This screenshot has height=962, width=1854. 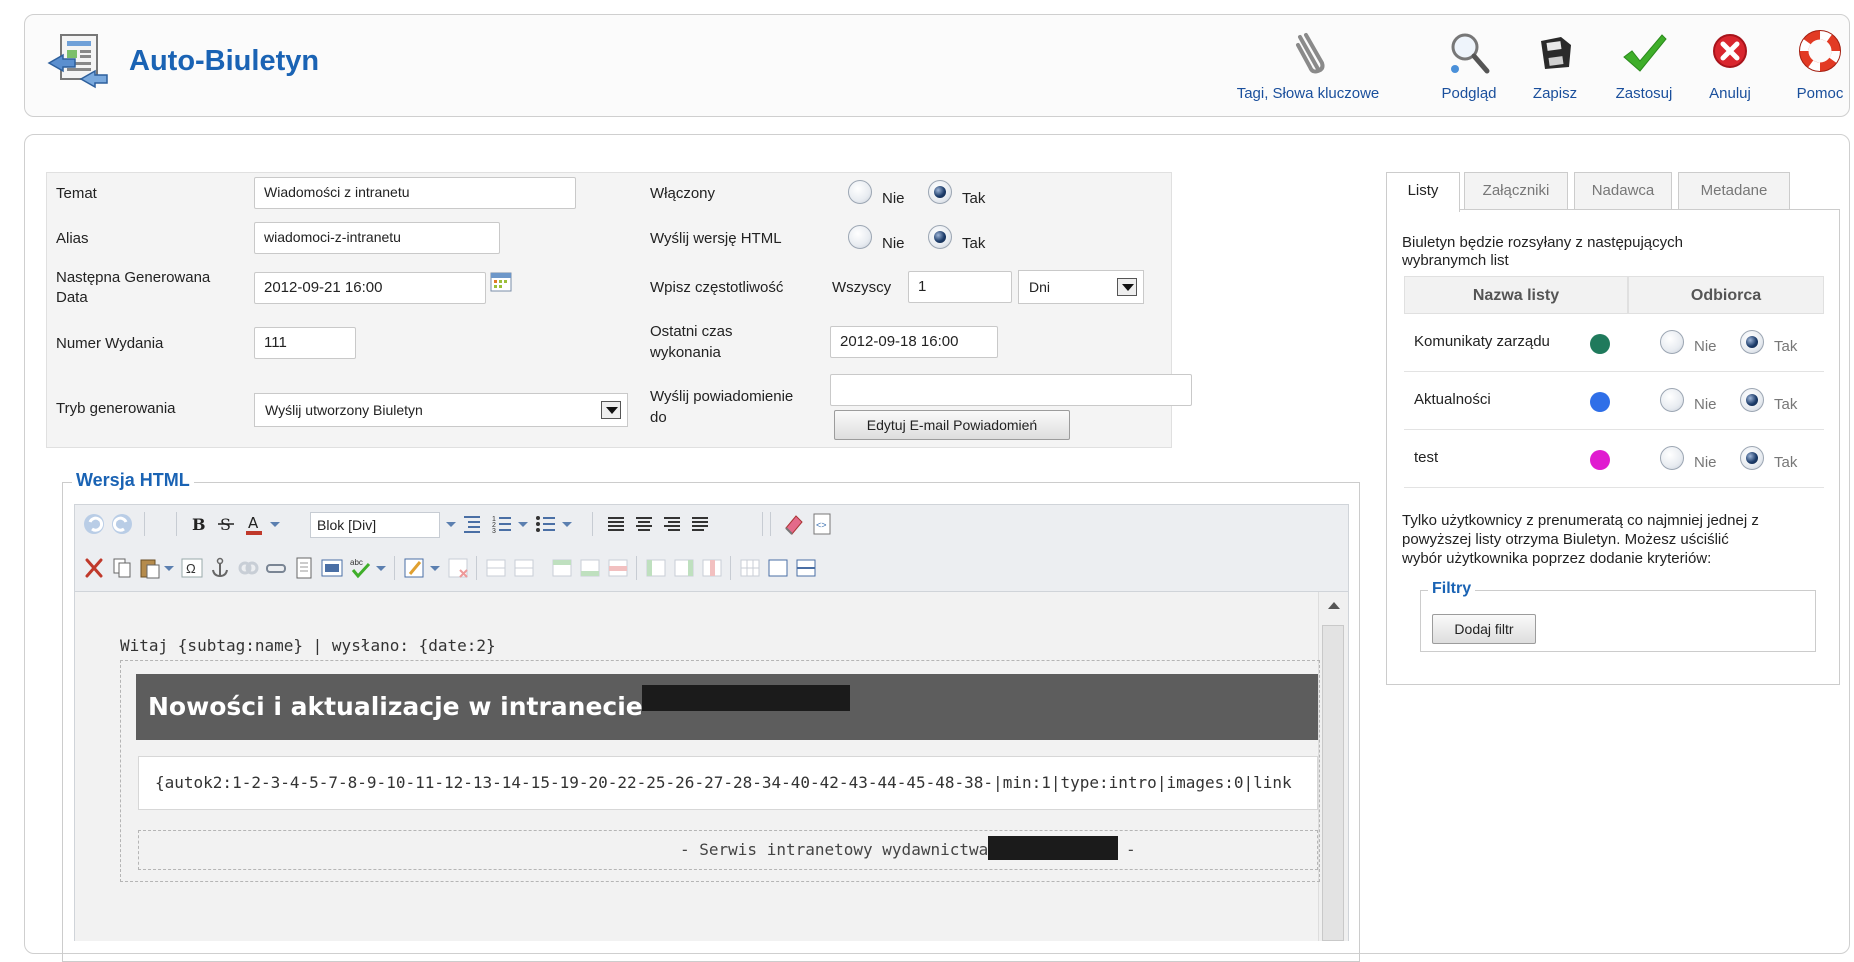 What do you see at coordinates (94, 568) in the screenshot?
I see `cut-icon` at bounding box center [94, 568].